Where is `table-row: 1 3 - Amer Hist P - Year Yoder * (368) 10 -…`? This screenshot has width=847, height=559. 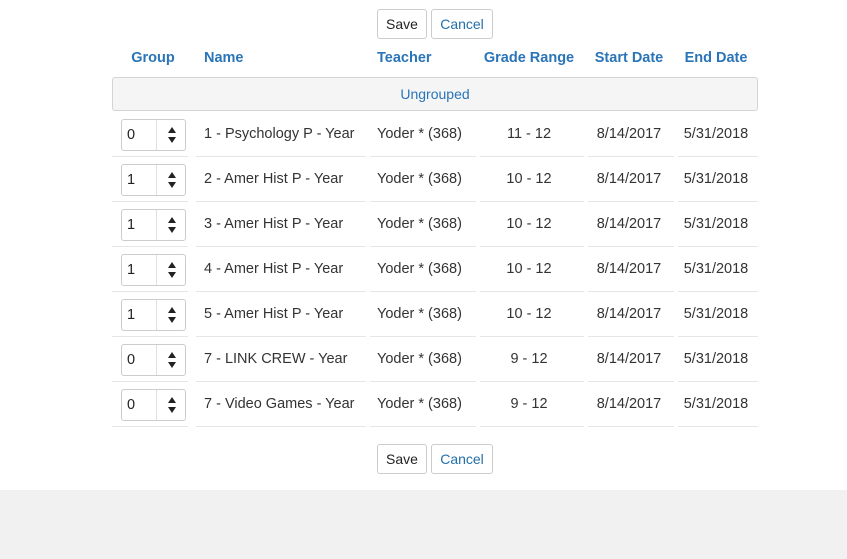 table-row: 1 3 - Amer Hist P - Year Yoder * (368) 10 -… is located at coordinates (435, 224).